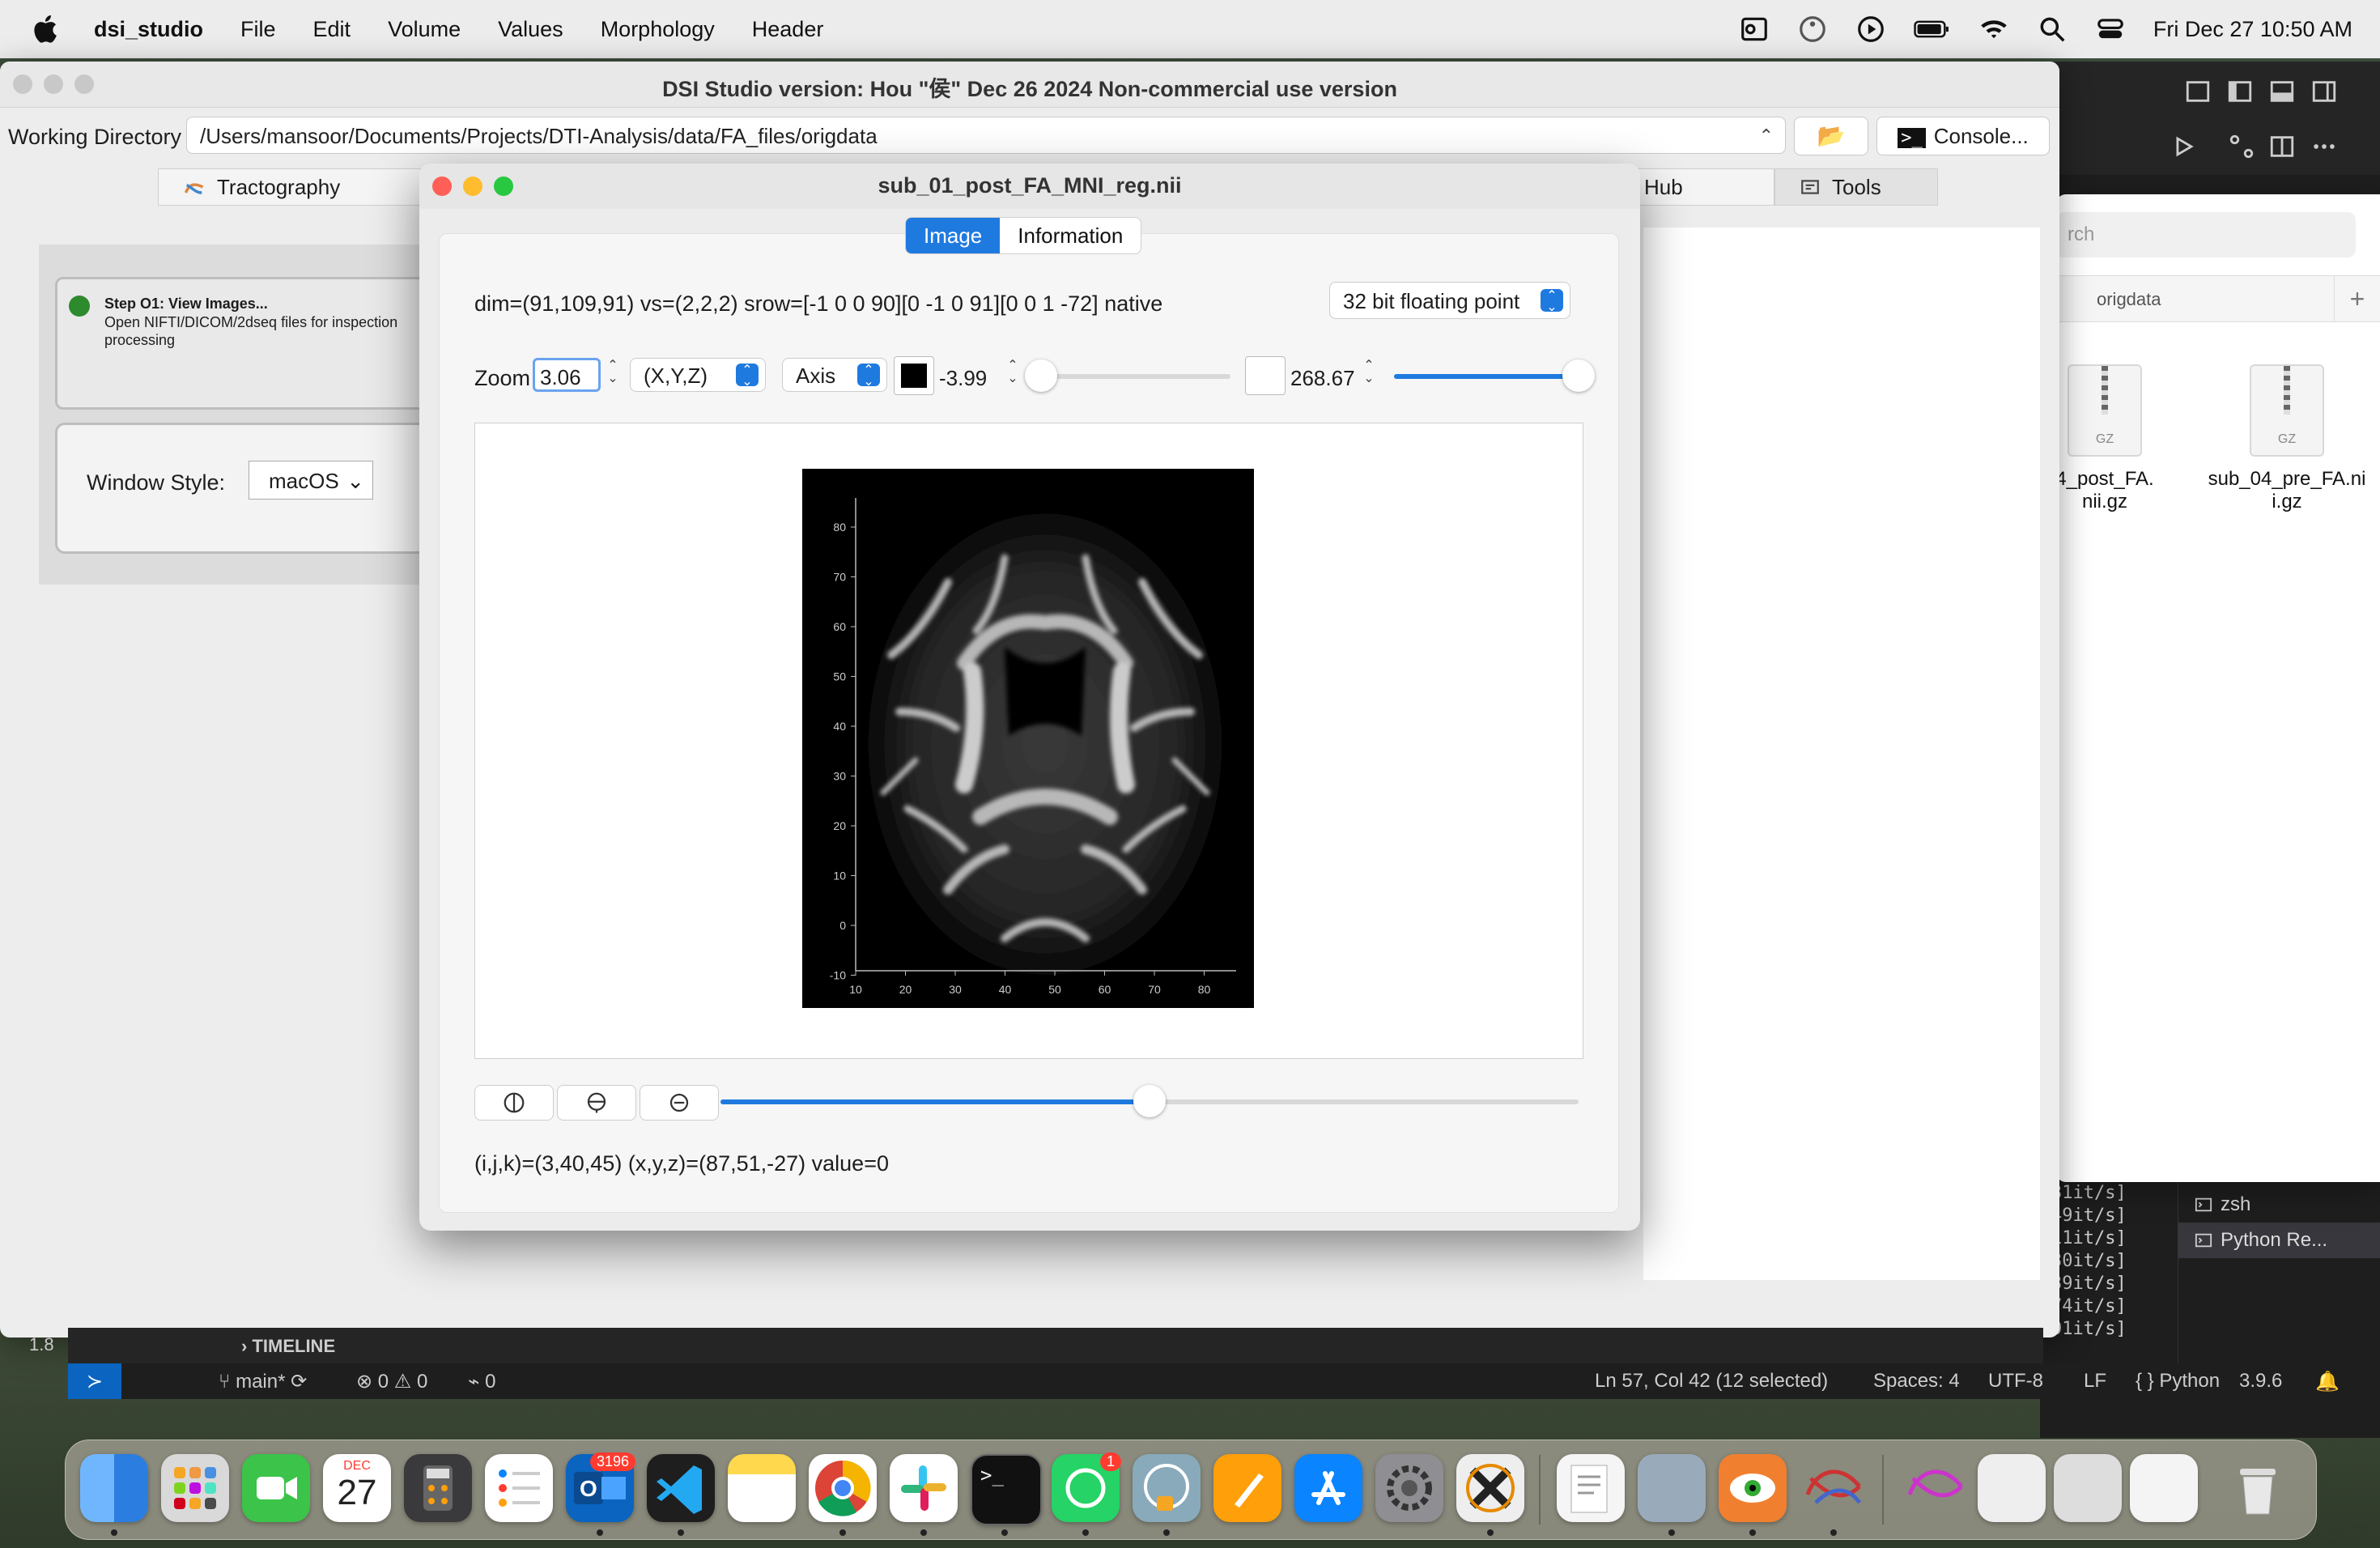 This screenshot has width=2380, height=1548. Describe the element at coordinates (391, 1382) in the screenshot. I see `problems-indicator: ⊗ 0 ⚠ 0` at that location.